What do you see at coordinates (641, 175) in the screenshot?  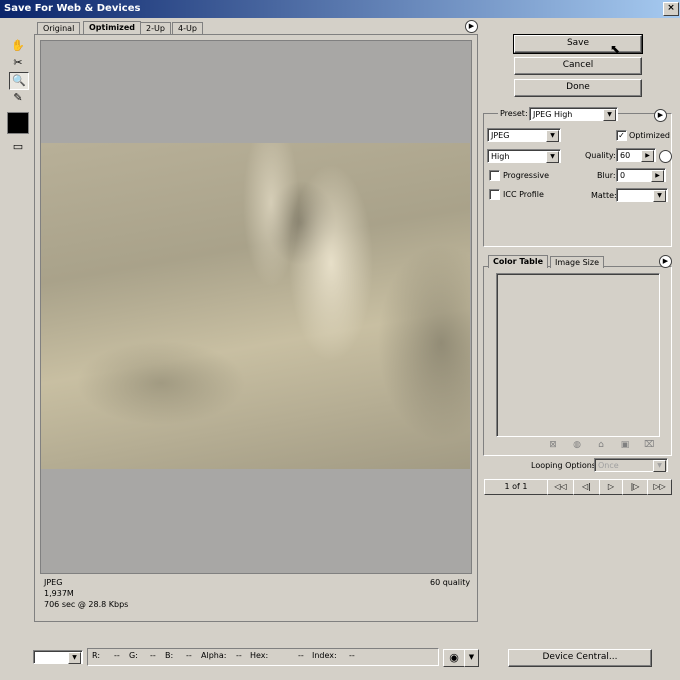 I see `blur-input: 0 ▶` at bounding box center [641, 175].